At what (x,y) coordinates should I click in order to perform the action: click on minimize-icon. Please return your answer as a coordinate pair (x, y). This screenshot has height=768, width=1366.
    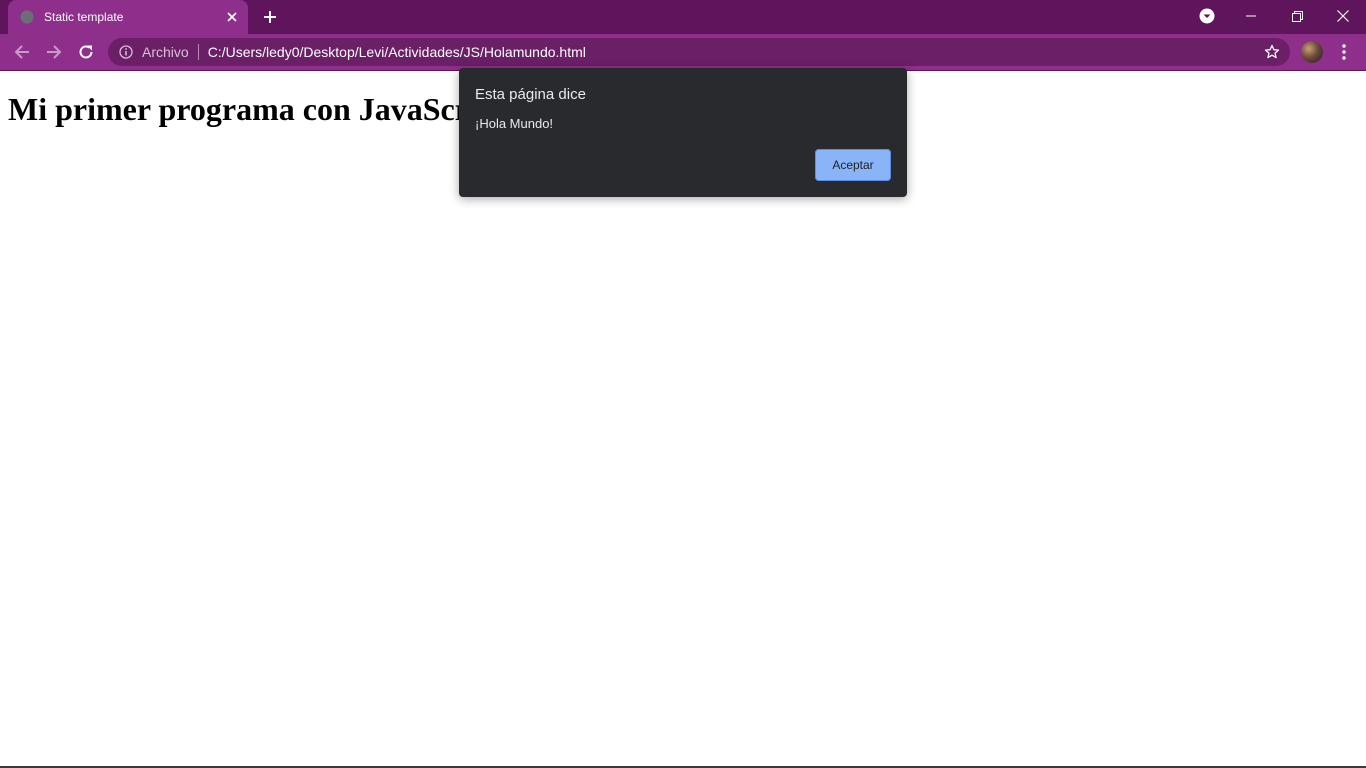
    Looking at the image, I should click on (1251, 16).